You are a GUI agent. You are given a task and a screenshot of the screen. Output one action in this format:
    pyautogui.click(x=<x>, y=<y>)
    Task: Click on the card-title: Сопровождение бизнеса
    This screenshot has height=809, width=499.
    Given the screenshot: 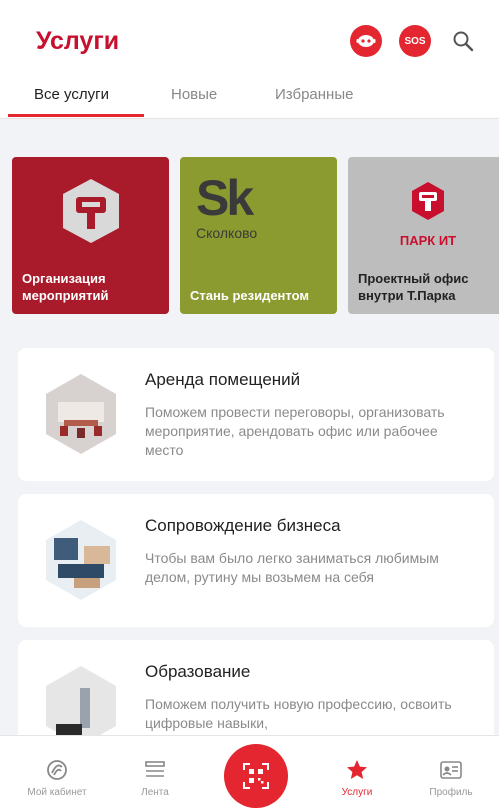 What is the action you would take?
    pyautogui.click(x=243, y=525)
    